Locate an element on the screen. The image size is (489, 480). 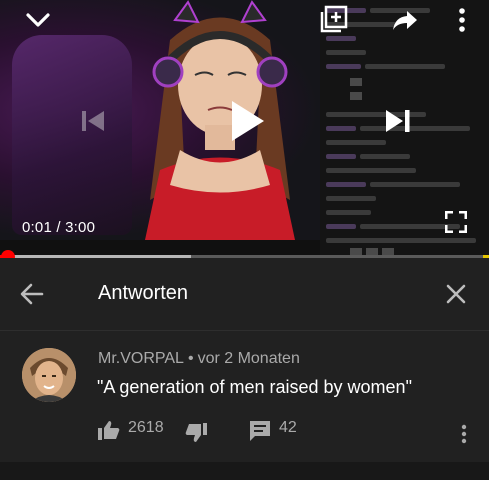
close-button is located at coordinates (456, 294).